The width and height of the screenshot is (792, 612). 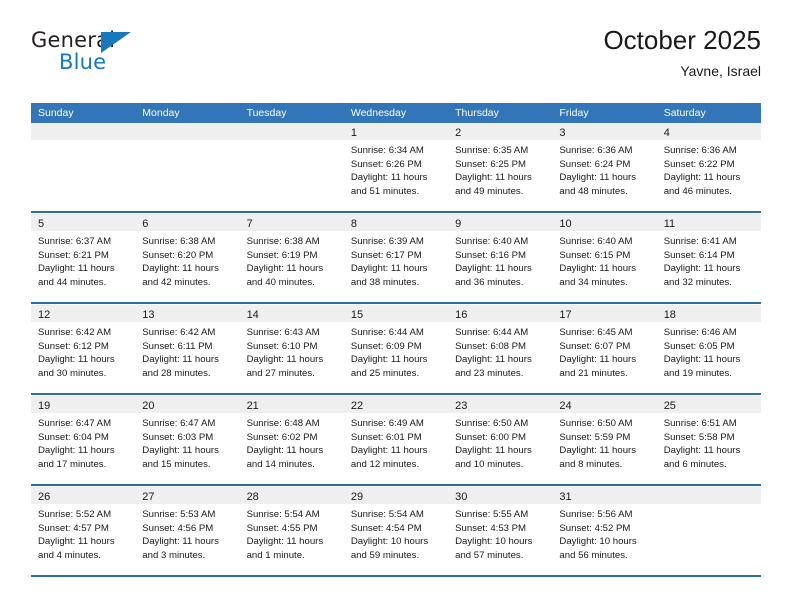 What do you see at coordinates (386, 437) in the screenshot?
I see `sunset-text: Sunset: 6:01 PM` at bounding box center [386, 437].